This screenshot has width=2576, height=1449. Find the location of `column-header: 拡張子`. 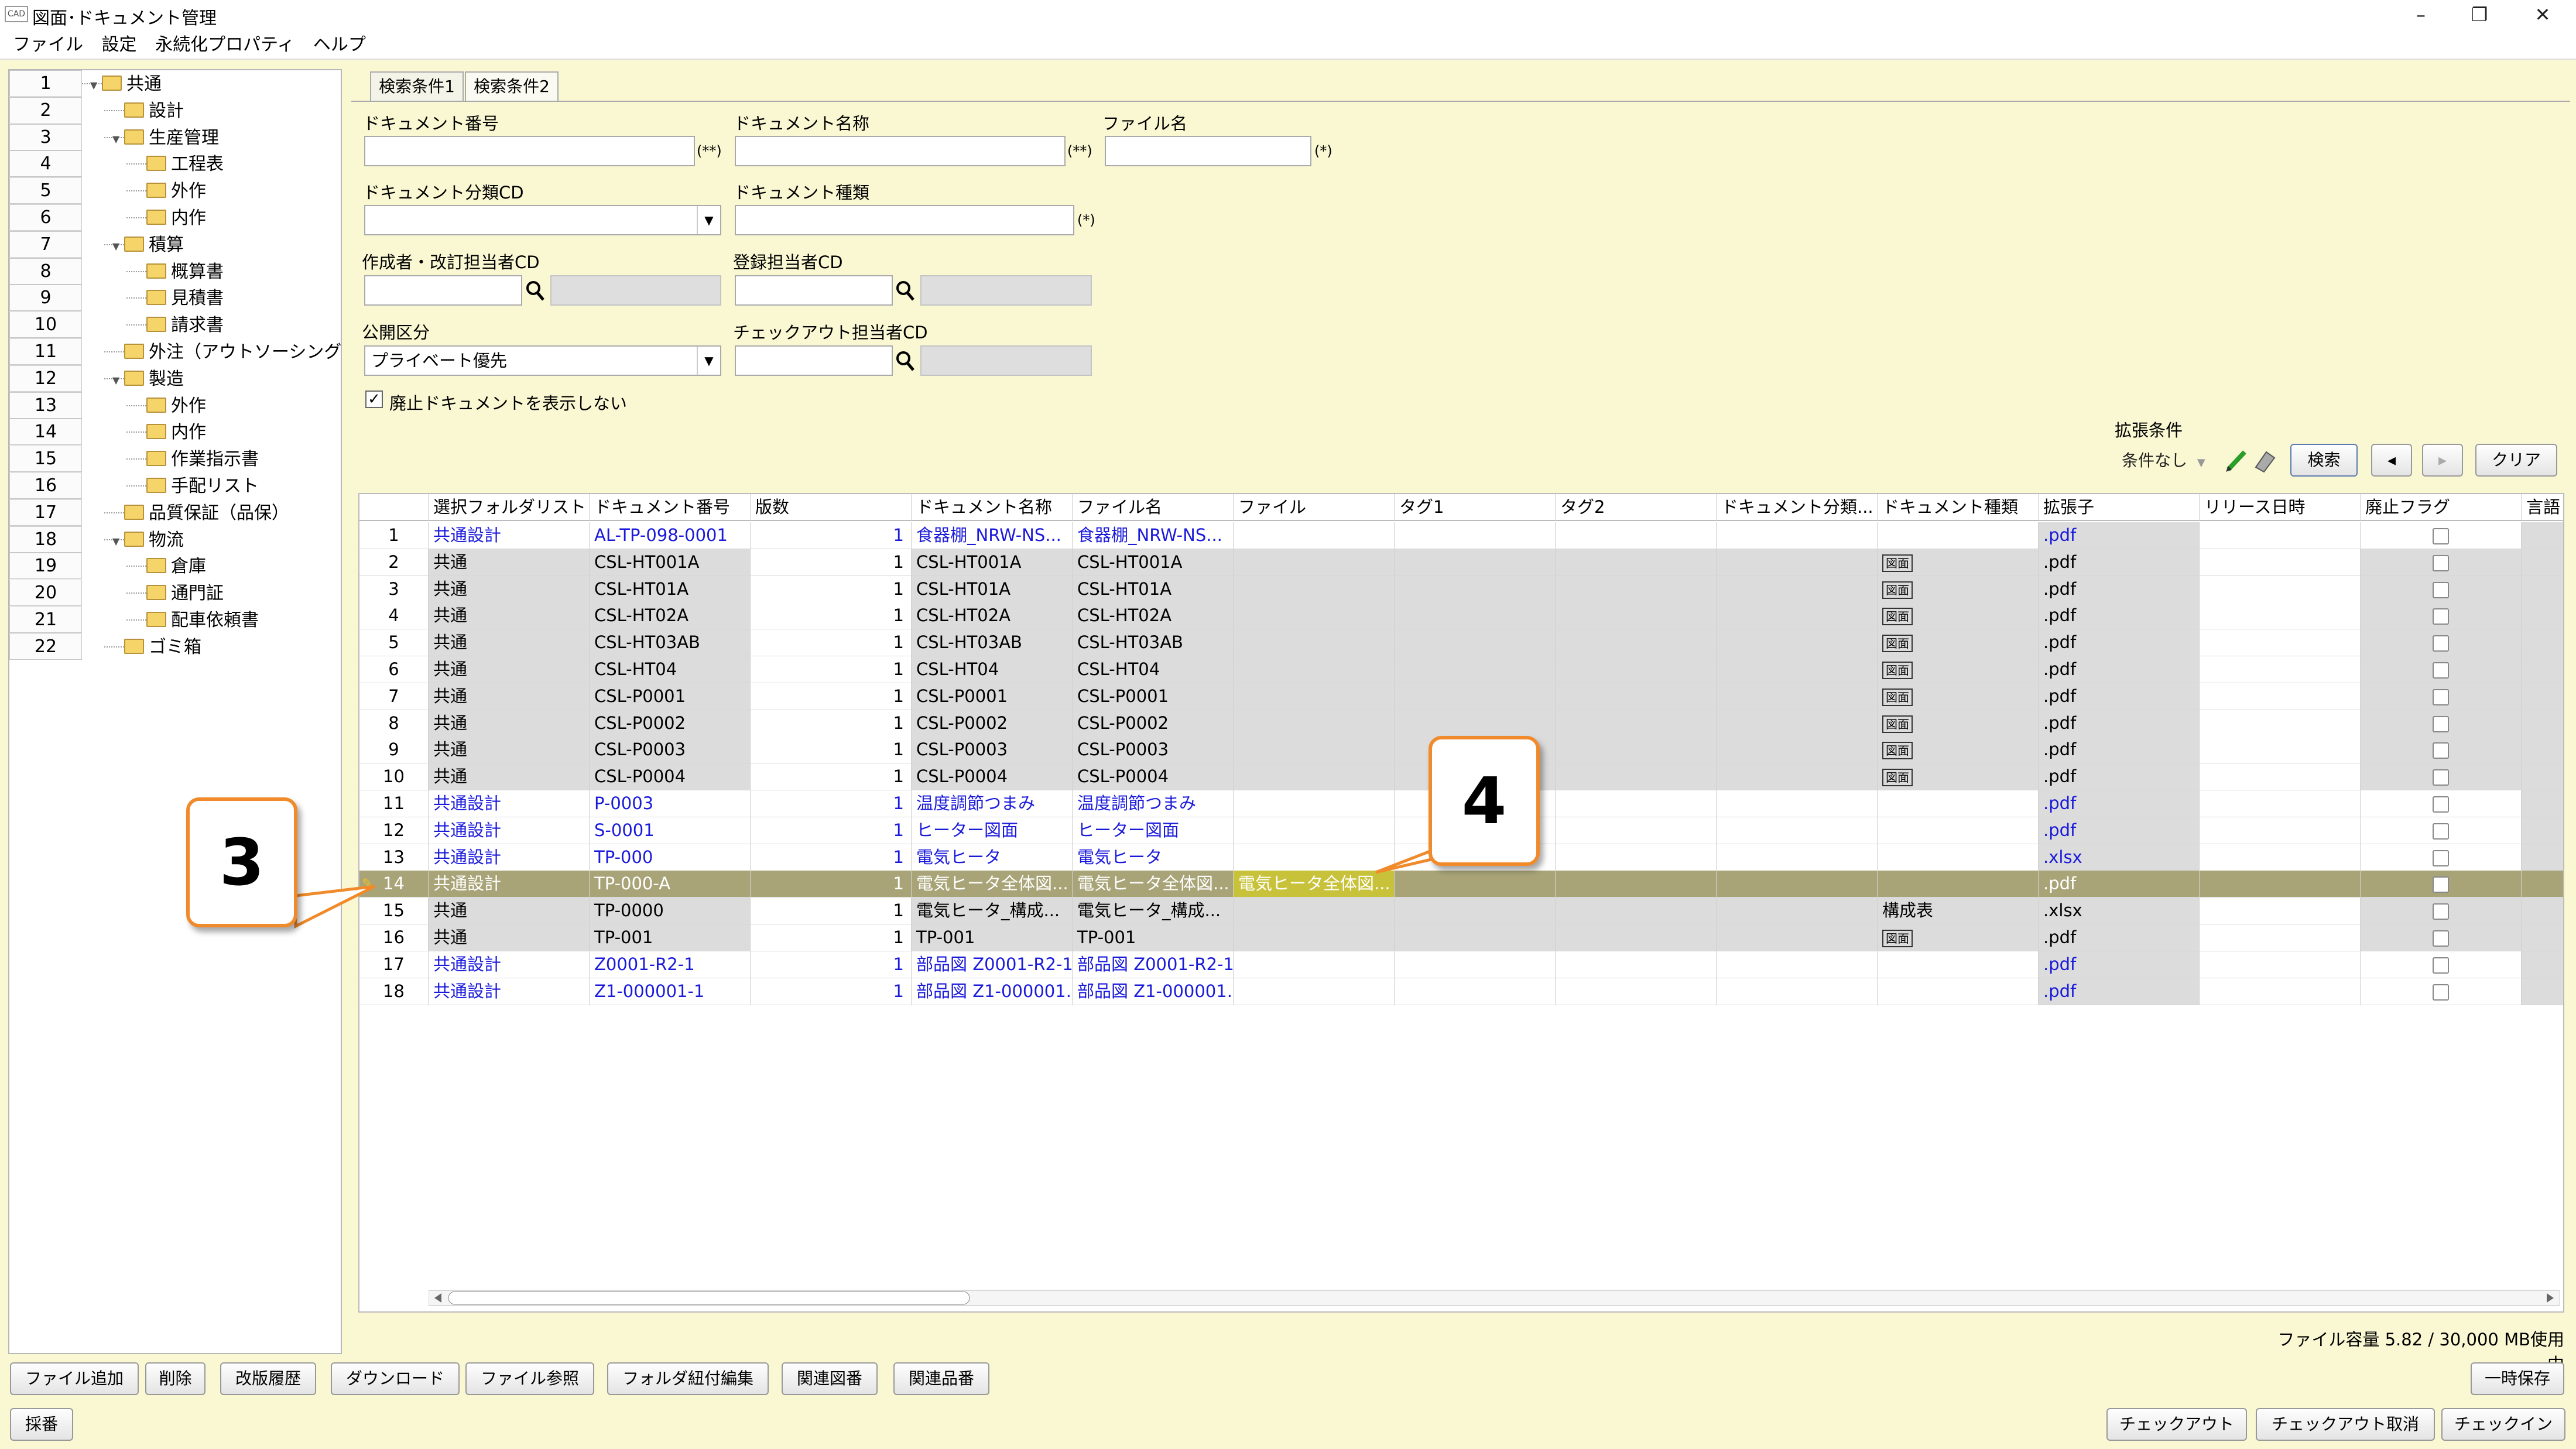

column-header: 拡張子 is located at coordinates (2119, 507).